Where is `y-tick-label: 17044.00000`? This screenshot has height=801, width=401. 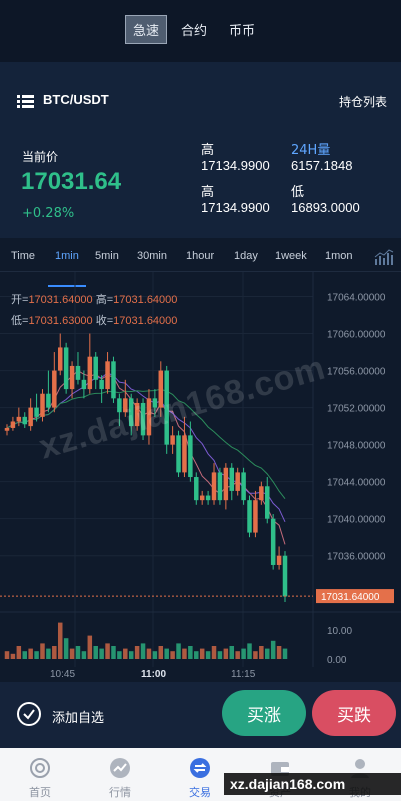 y-tick-label: 17044.00000 is located at coordinates (356, 483).